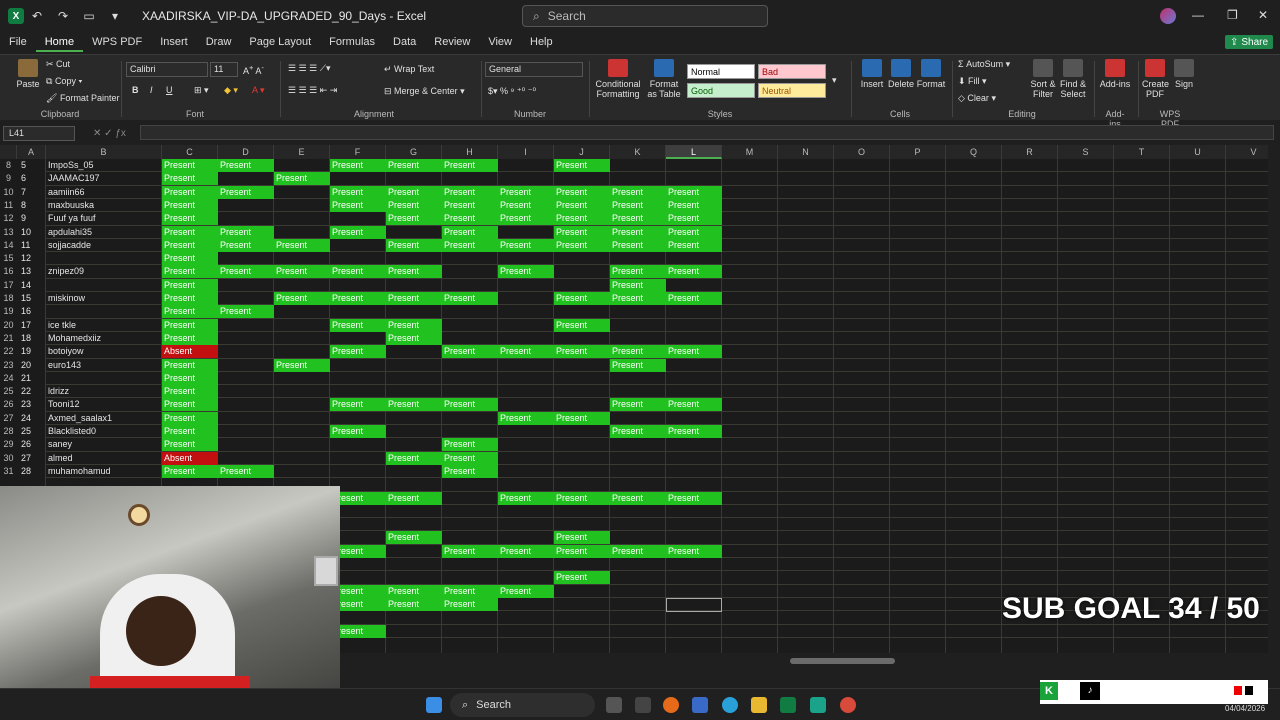  Describe the element at coordinates (500, 42) in the screenshot. I see `tab-view: View` at that location.